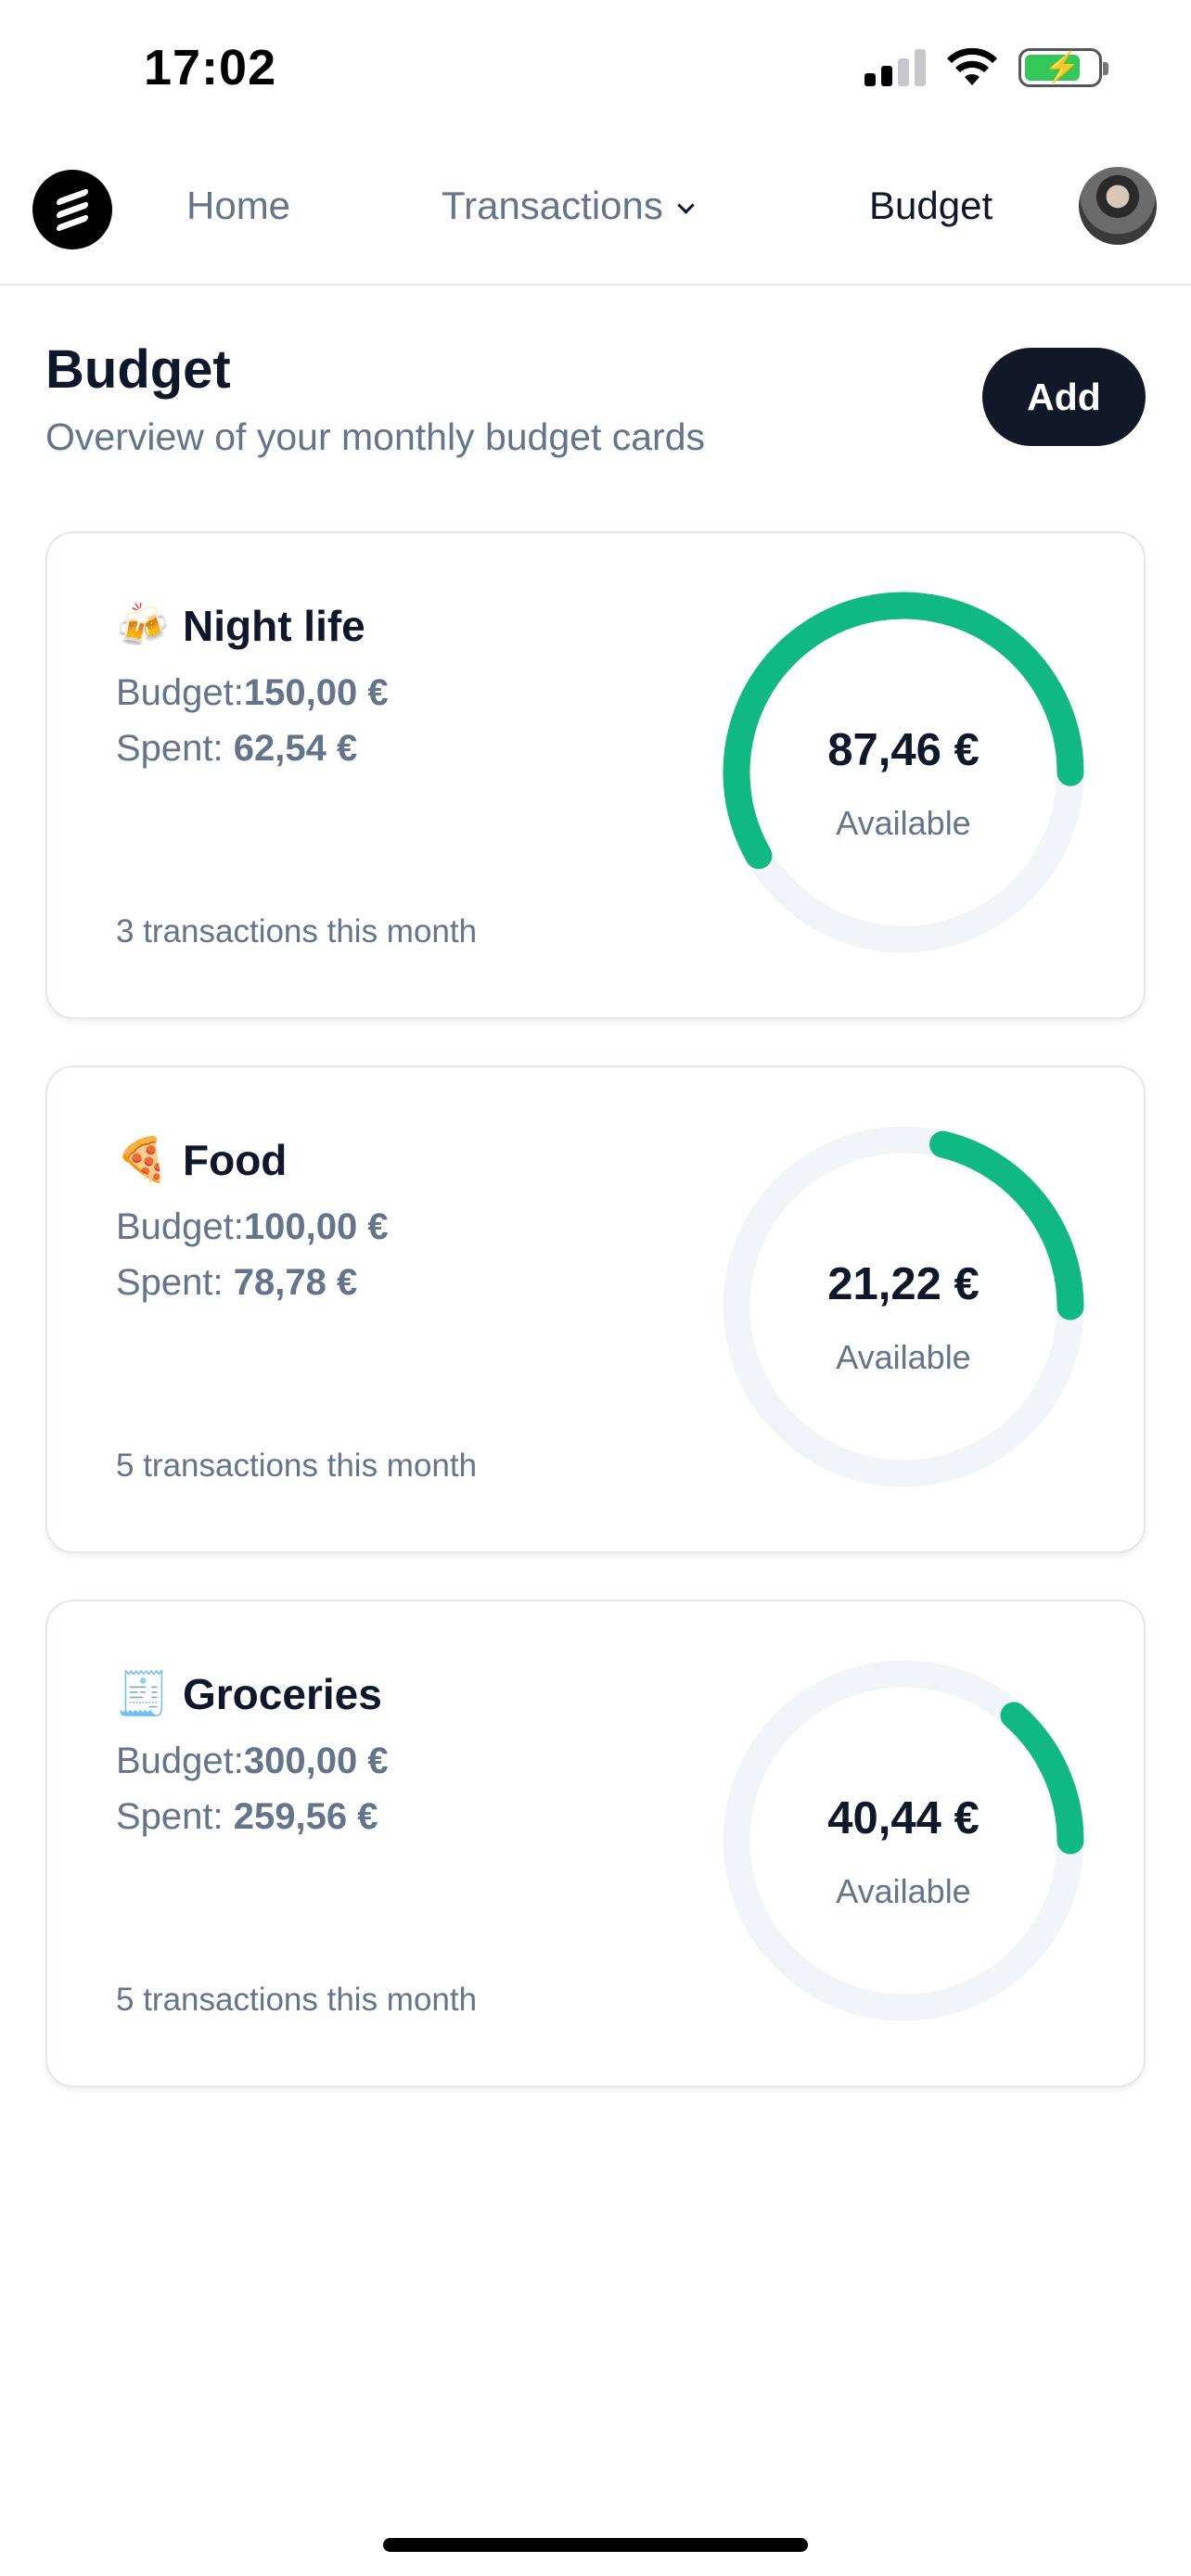 The height and width of the screenshot is (2576, 1191). Describe the element at coordinates (1118, 206) in the screenshot. I see `user-avatar` at that location.